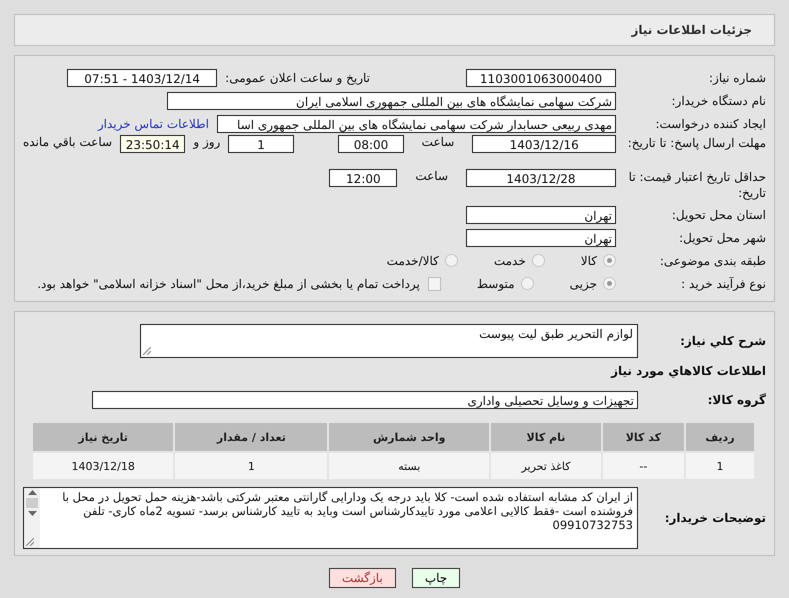 The height and width of the screenshot is (598, 789). Describe the element at coordinates (391, 101) in the screenshot. I see `buyer-name-field: شرکت سهامی نمایشگاه های بین المللی جمهوری اسلامی ایران` at that location.